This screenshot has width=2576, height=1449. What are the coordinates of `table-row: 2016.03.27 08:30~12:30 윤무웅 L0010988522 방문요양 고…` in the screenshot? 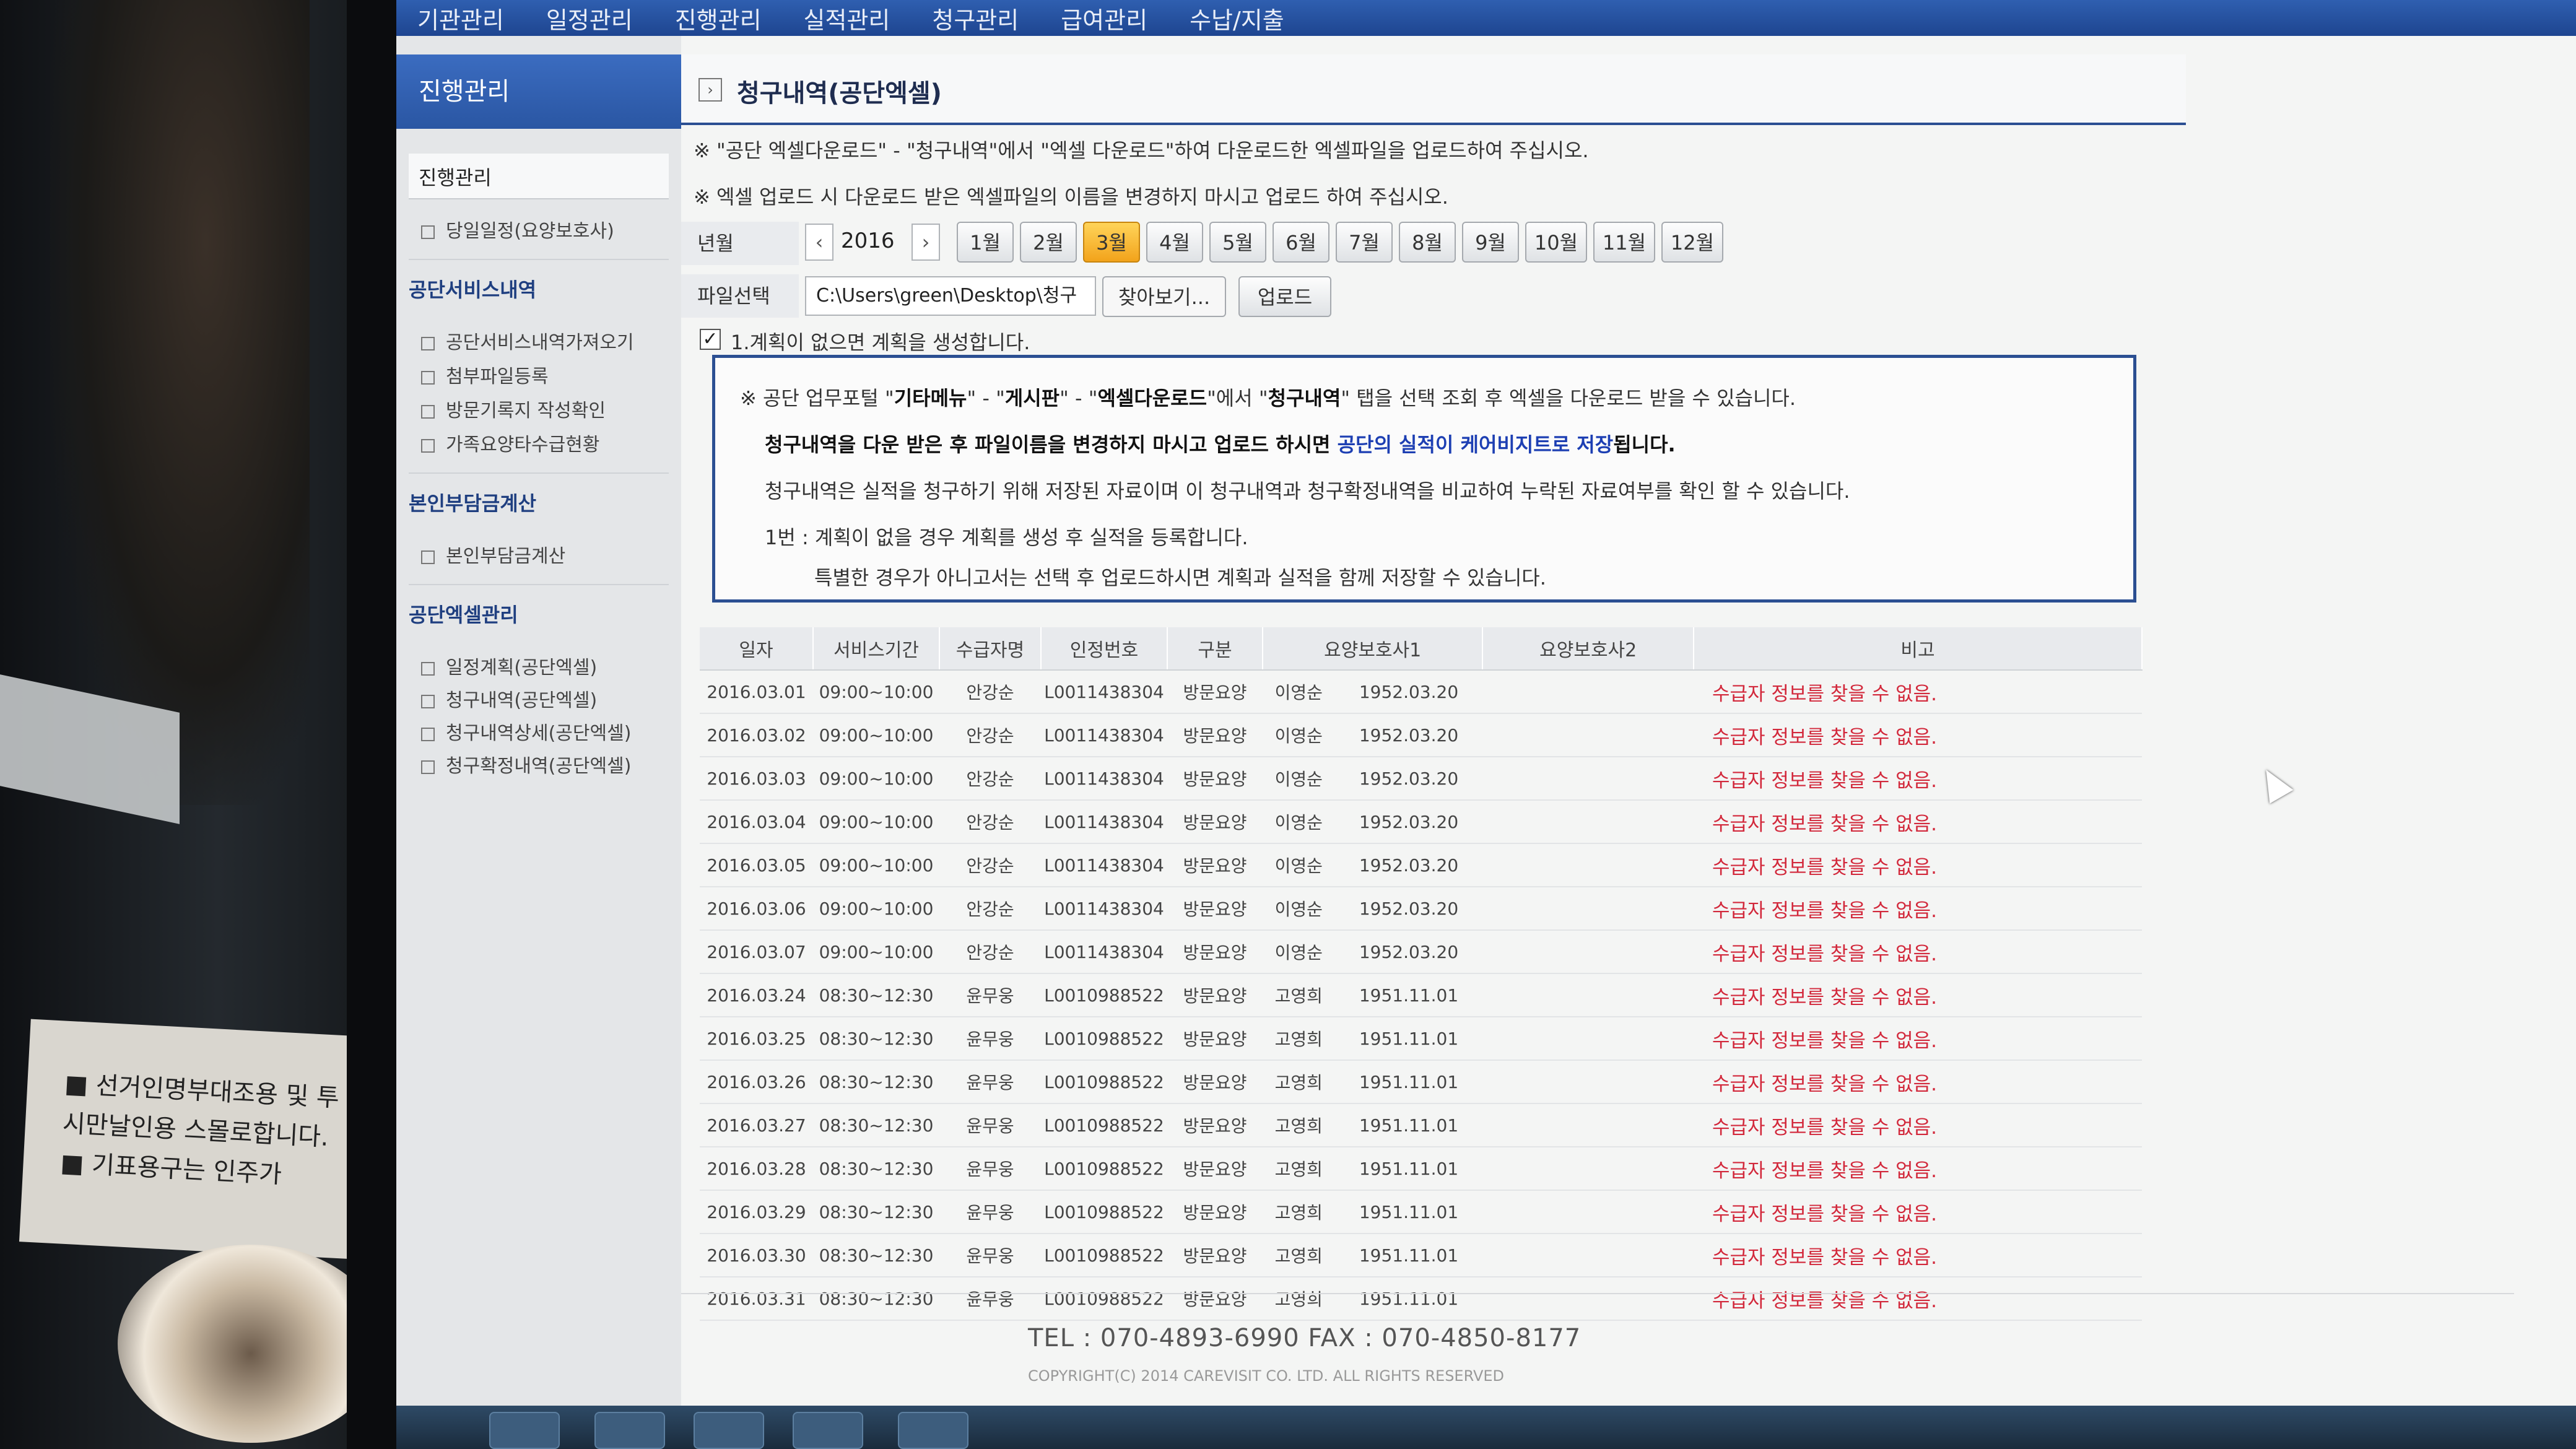 It's located at (1421, 1125).